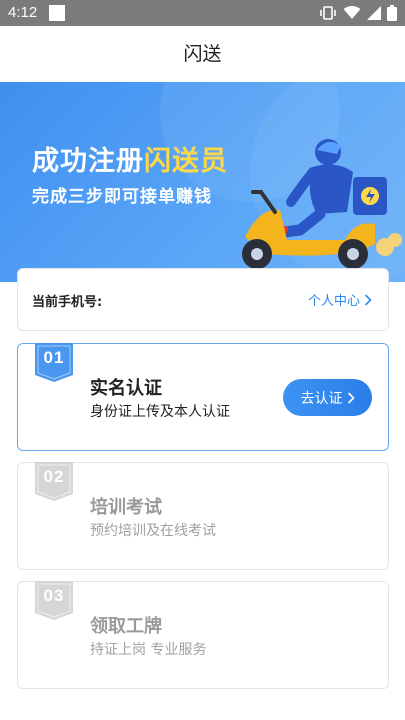  Describe the element at coordinates (23, 12) in the screenshot. I see `status-time: 4:12` at that location.